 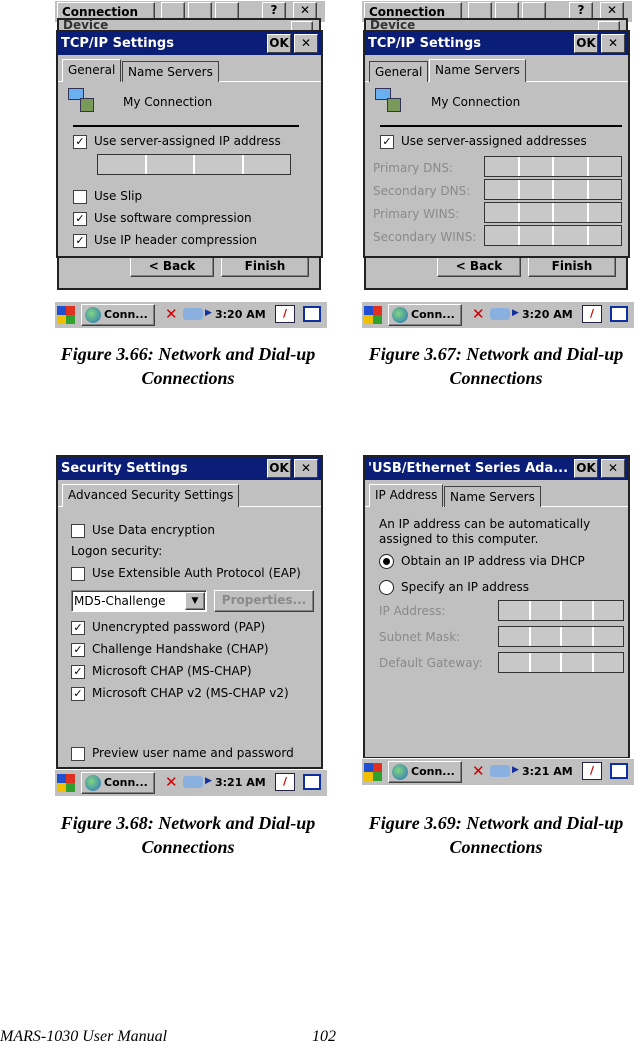 I want to click on use-slip-checkbox, so click(x=80, y=197).